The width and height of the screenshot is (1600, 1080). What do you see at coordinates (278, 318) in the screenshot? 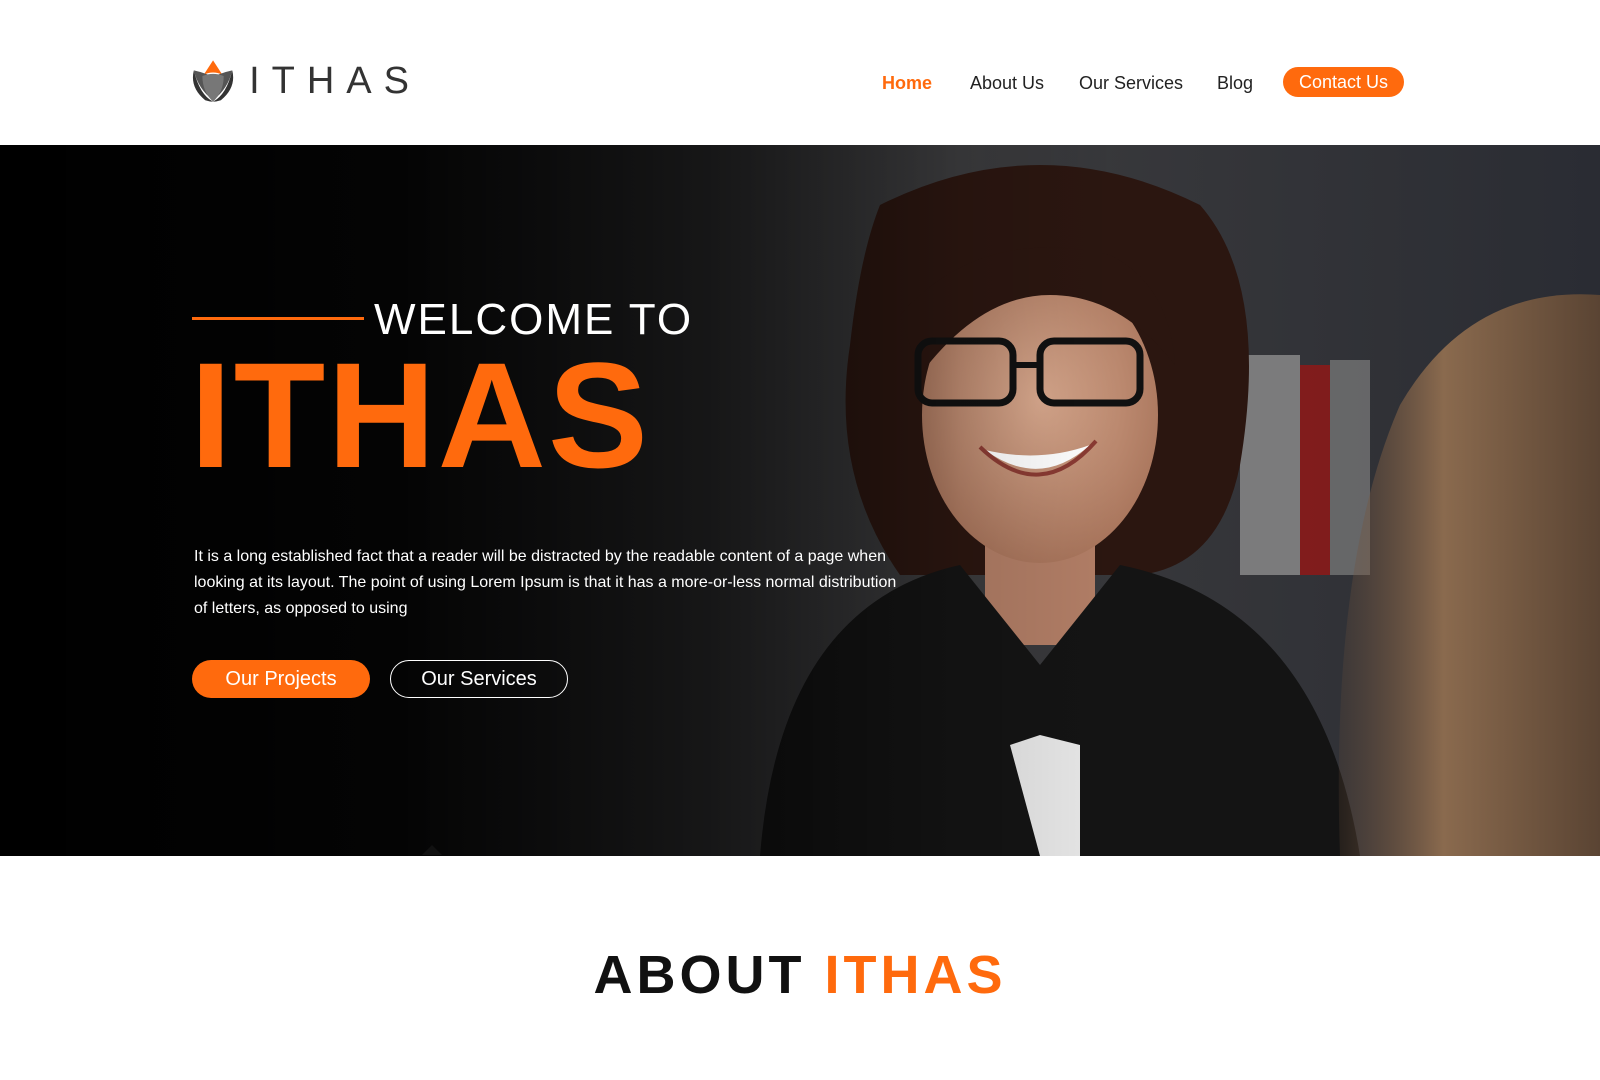
I see `welcome-accent-line` at bounding box center [278, 318].